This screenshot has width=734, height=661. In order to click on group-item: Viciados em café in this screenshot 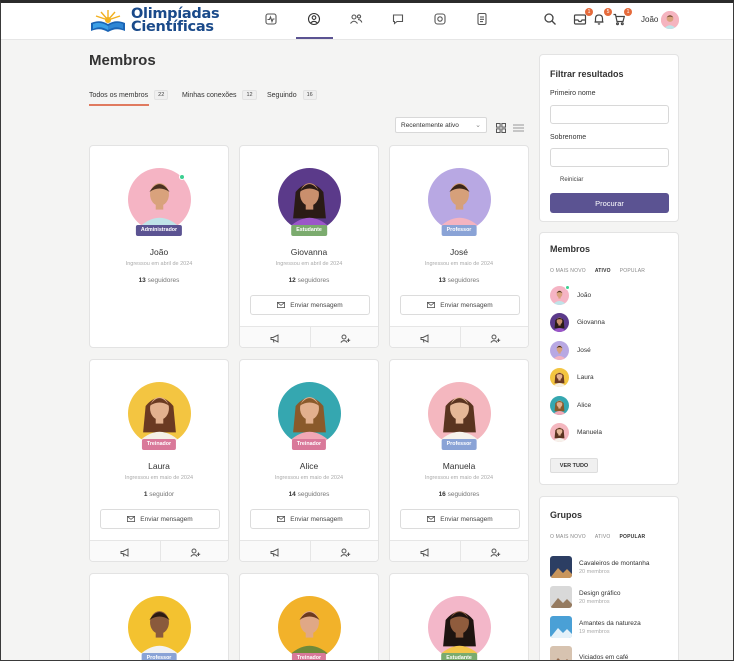, I will do `click(589, 653)`.